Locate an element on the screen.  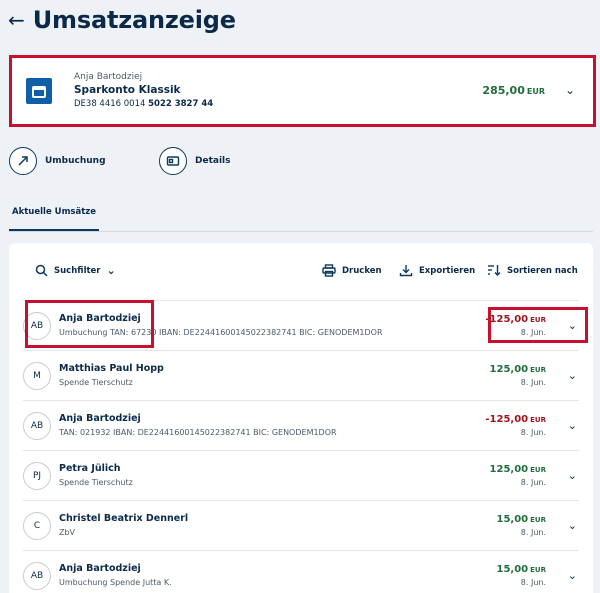
search-filter-label: Suchfilter is located at coordinates (77, 270).